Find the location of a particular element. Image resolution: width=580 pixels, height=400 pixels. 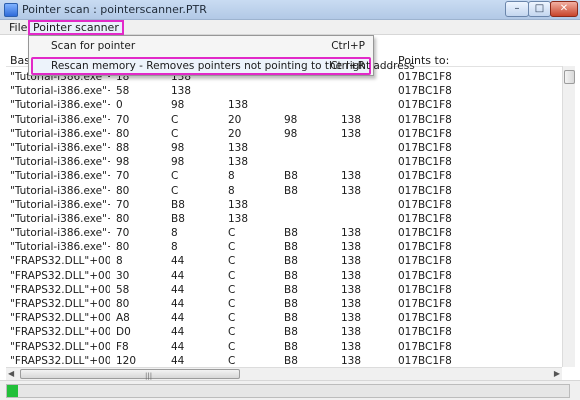

cell-offset: 88 is located at coordinates (123, 147).